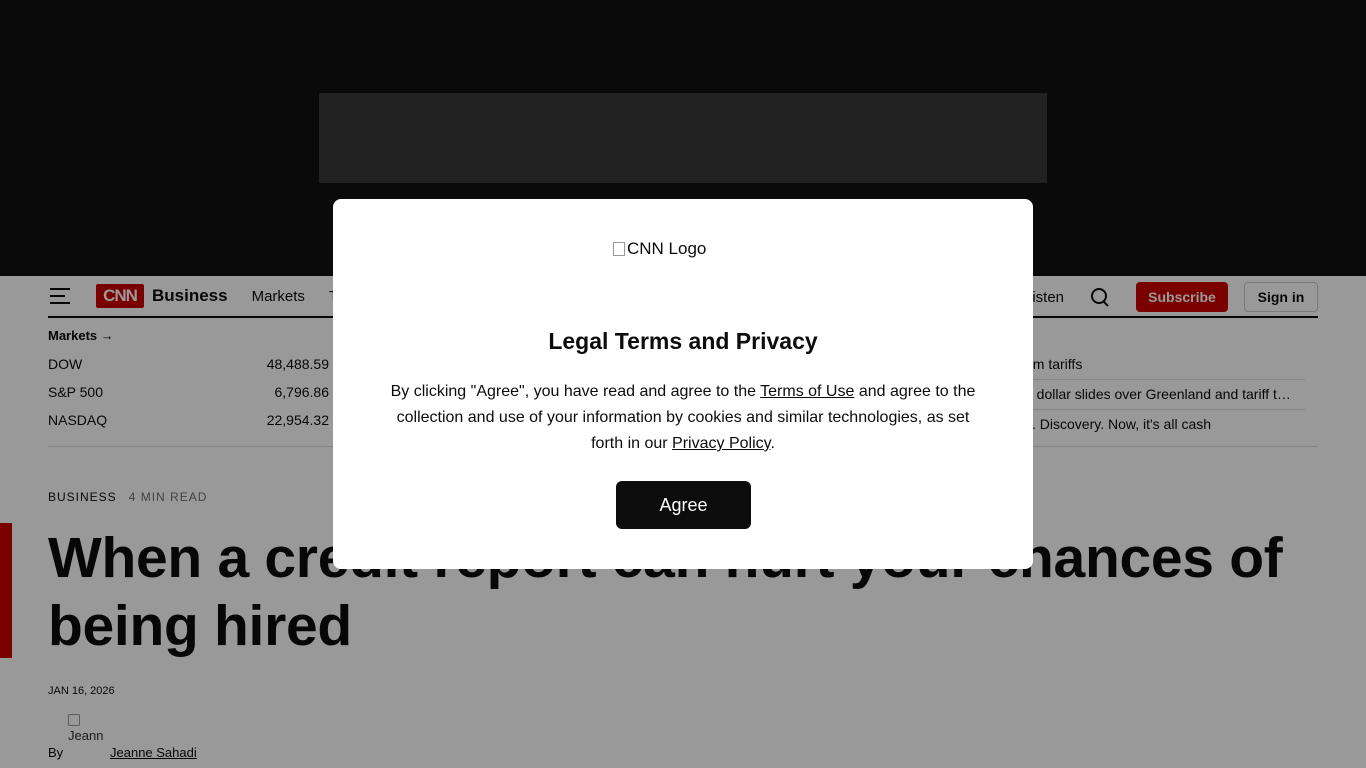 This screenshot has height=768, width=1366. I want to click on cnn-logo-image: CNN Logo, so click(683, 249).